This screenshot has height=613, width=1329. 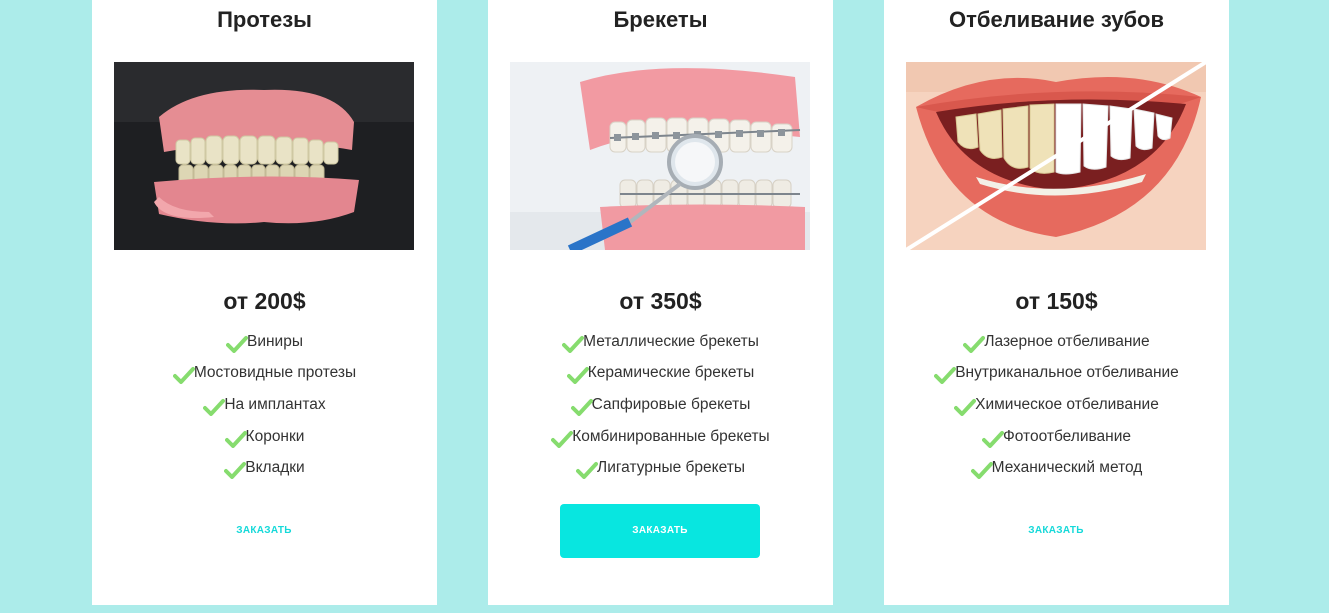 I want to click on card-price: от 200$, so click(x=264, y=301).